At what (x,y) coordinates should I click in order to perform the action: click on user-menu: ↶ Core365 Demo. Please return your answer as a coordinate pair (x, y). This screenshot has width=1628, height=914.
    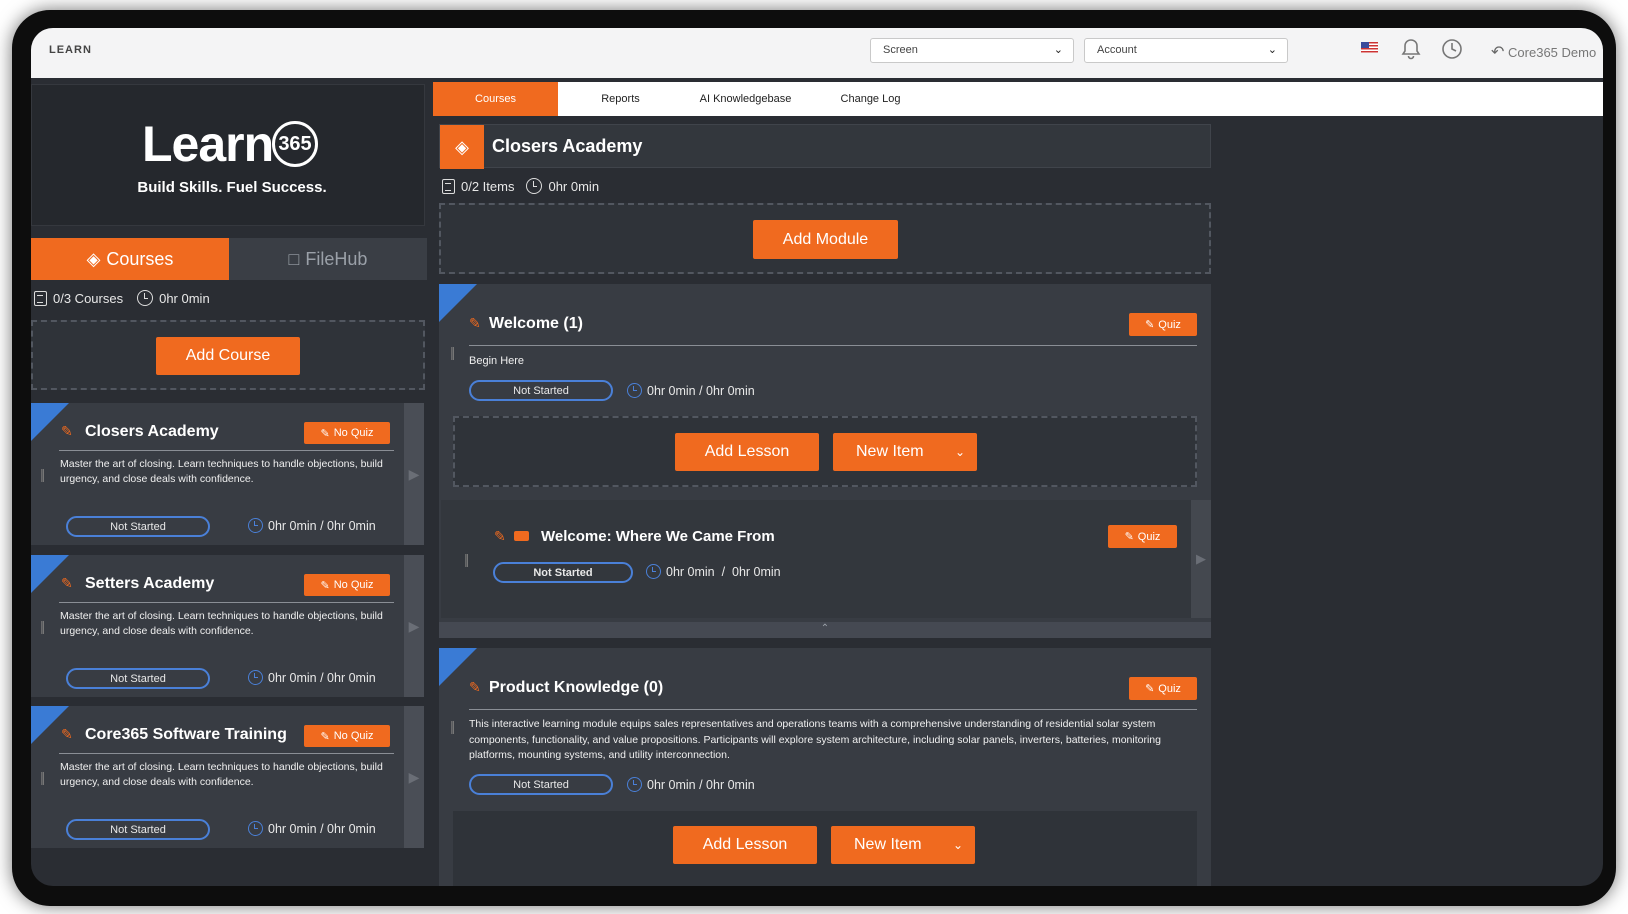
    Looking at the image, I should click on (1543, 52).